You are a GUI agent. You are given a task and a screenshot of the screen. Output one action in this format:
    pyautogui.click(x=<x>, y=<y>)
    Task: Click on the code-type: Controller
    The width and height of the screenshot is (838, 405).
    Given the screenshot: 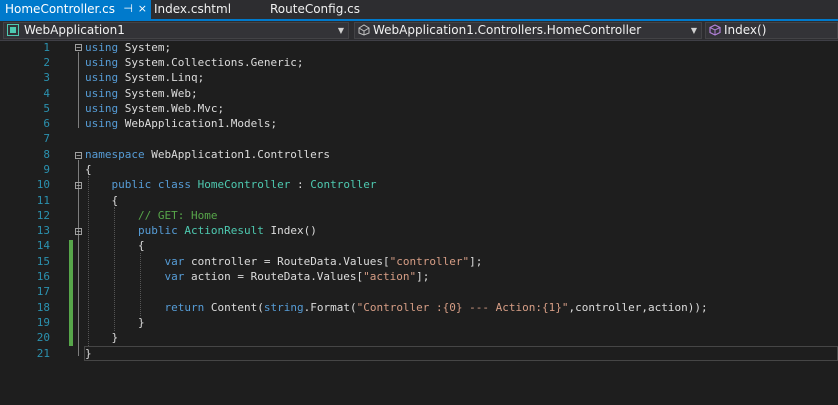 What is the action you would take?
    pyautogui.click(x=343, y=184)
    